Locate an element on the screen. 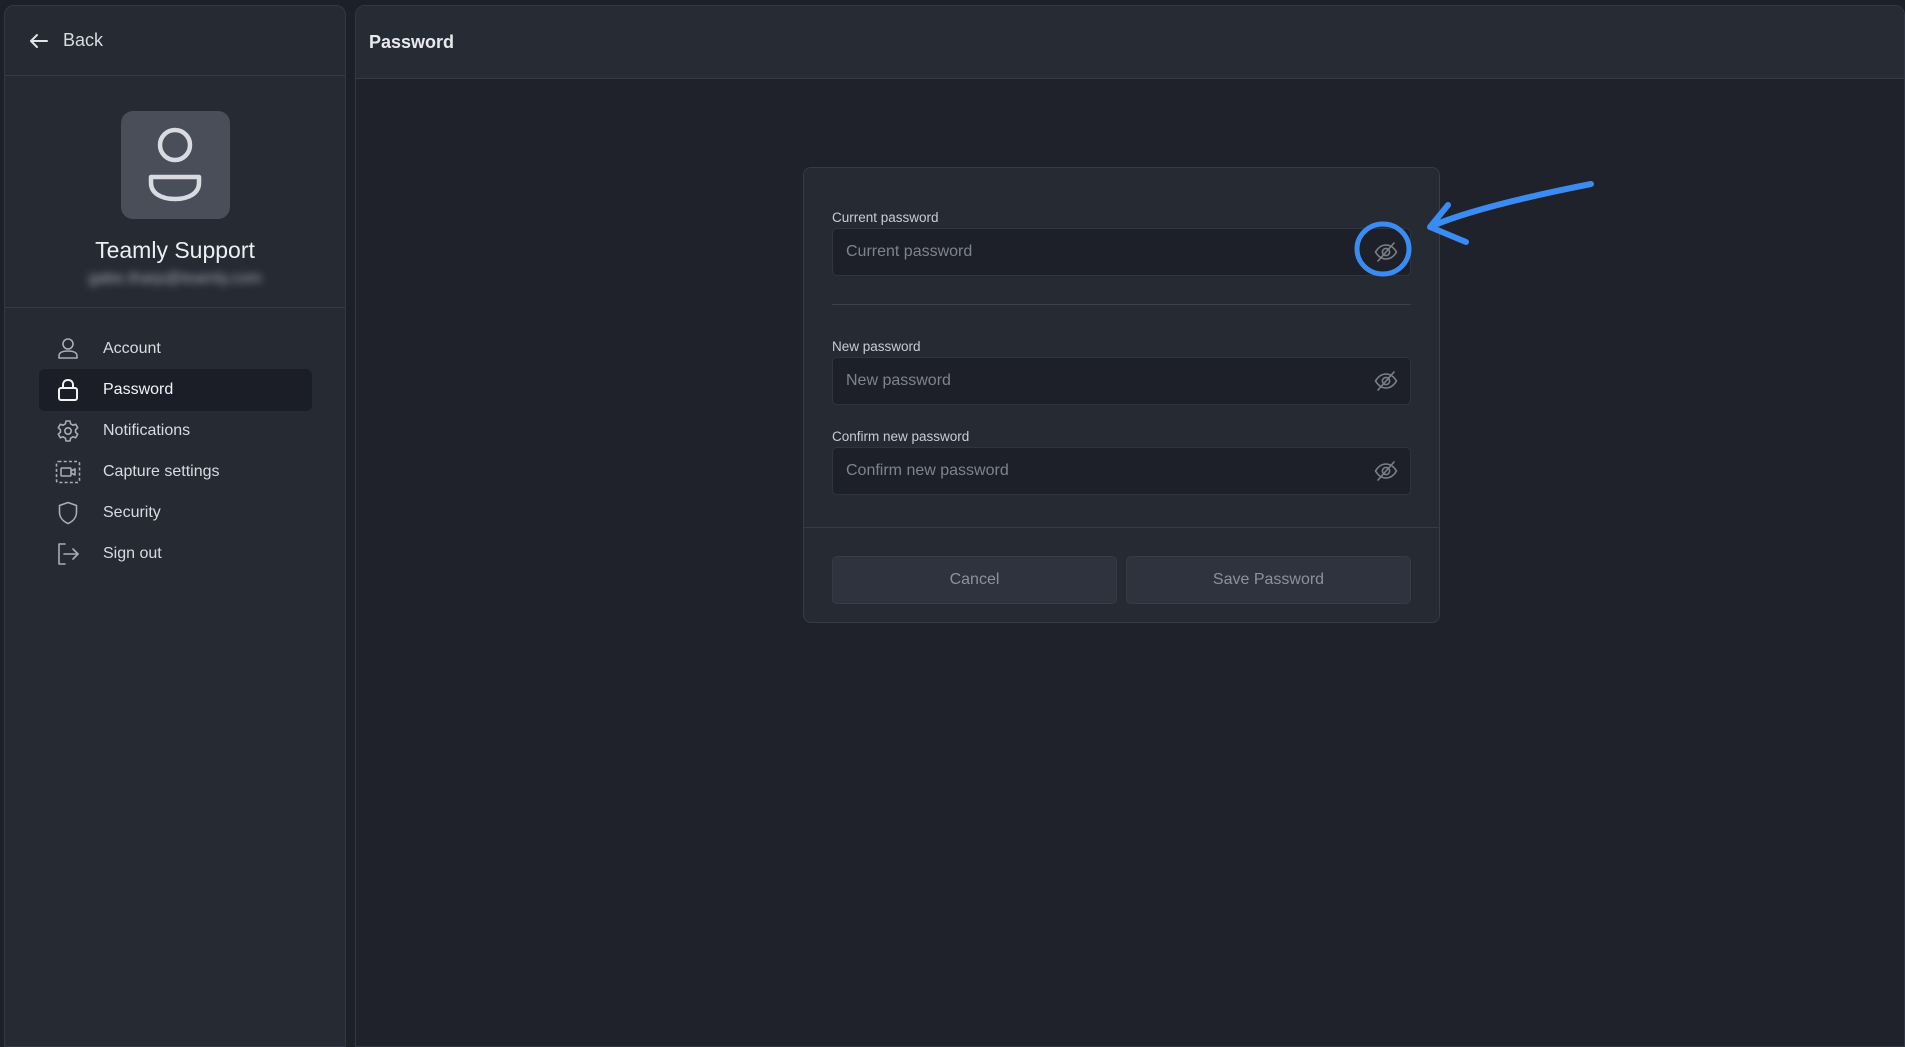 The image size is (1905, 1047). new-password-field is located at coordinates (1121, 381).